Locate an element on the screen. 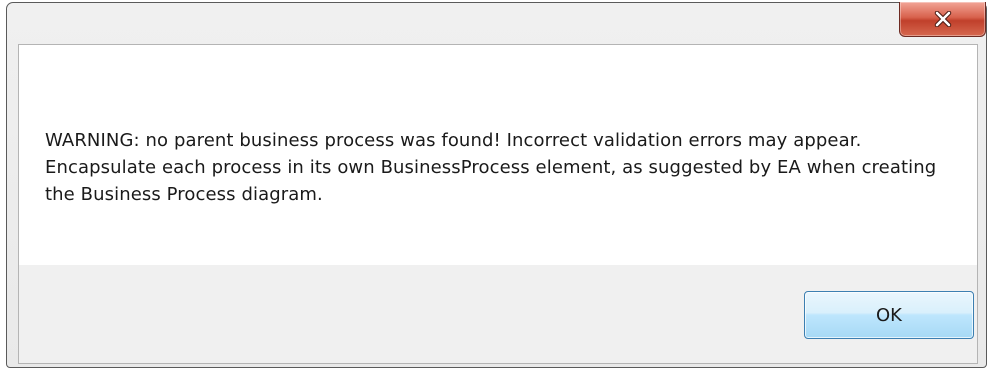 The width and height of the screenshot is (993, 374). close-x-icon is located at coordinates (943, 19).